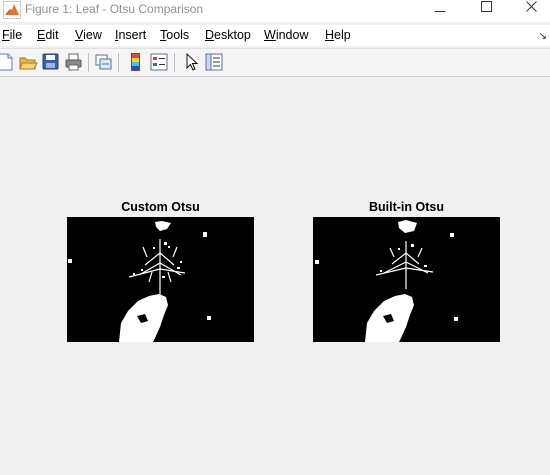 The image size is (550, 475). What do you see at coordinates (406, 207) in the screenshot?
I see `right-axes-title: Built-in Otsu` at bounding box center [406, 207].